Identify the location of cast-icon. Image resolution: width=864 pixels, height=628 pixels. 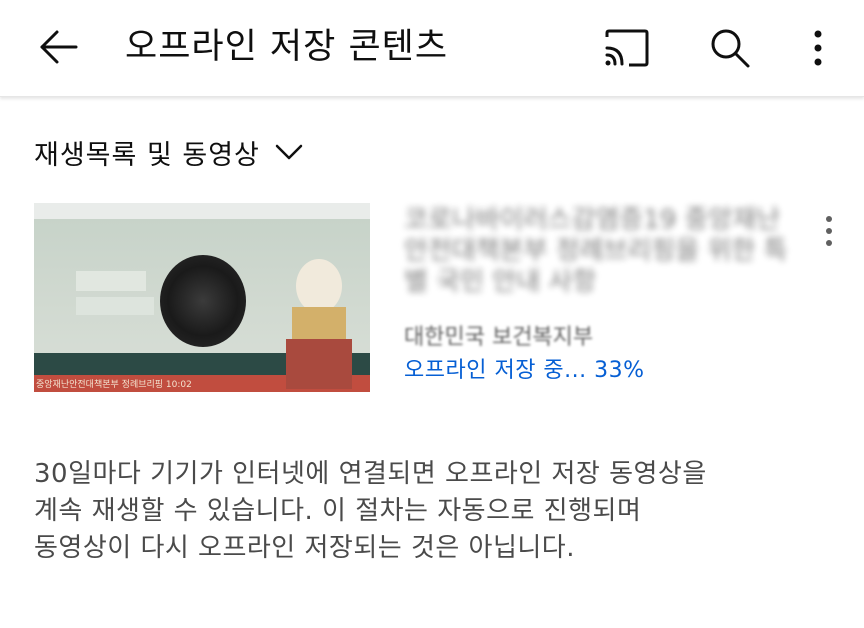
(627, 48).